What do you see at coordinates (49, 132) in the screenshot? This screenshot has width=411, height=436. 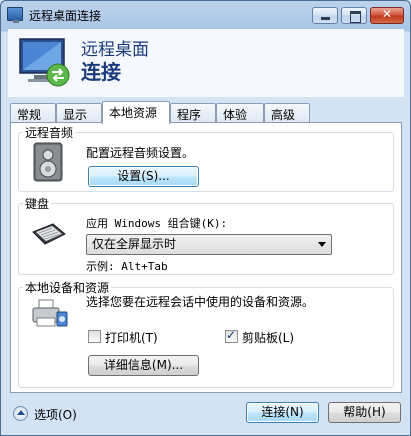 I see `remote-audio-legend: 远程音频` at bounding box center [49, 132].